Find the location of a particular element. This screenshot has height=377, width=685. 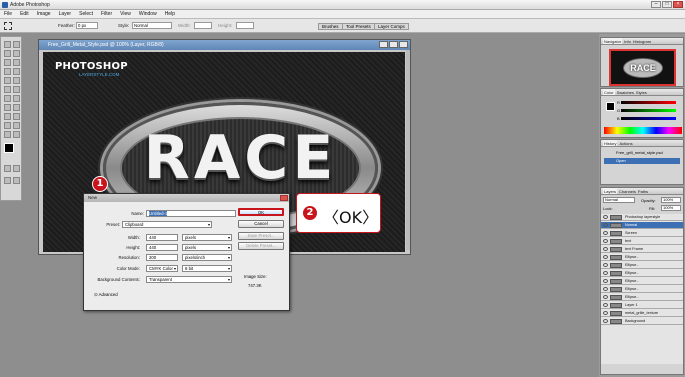

hand-tool-icon is located at coordinates (7, 134).